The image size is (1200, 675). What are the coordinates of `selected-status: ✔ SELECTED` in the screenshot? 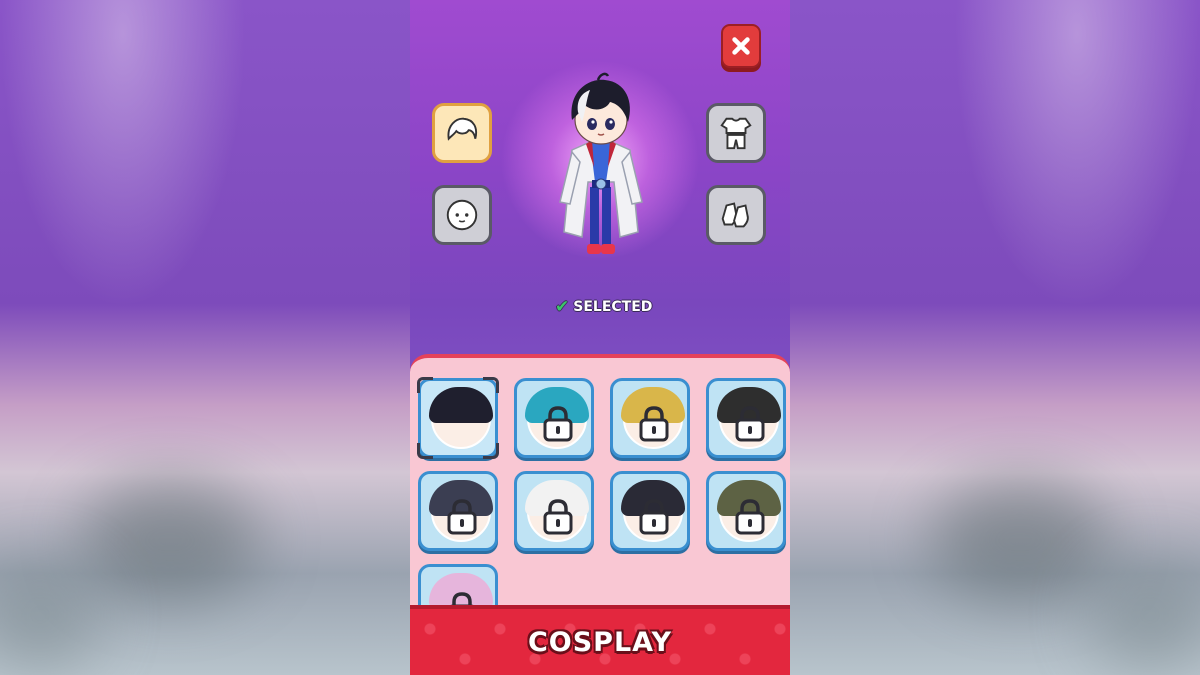 It's located at (603, 307).